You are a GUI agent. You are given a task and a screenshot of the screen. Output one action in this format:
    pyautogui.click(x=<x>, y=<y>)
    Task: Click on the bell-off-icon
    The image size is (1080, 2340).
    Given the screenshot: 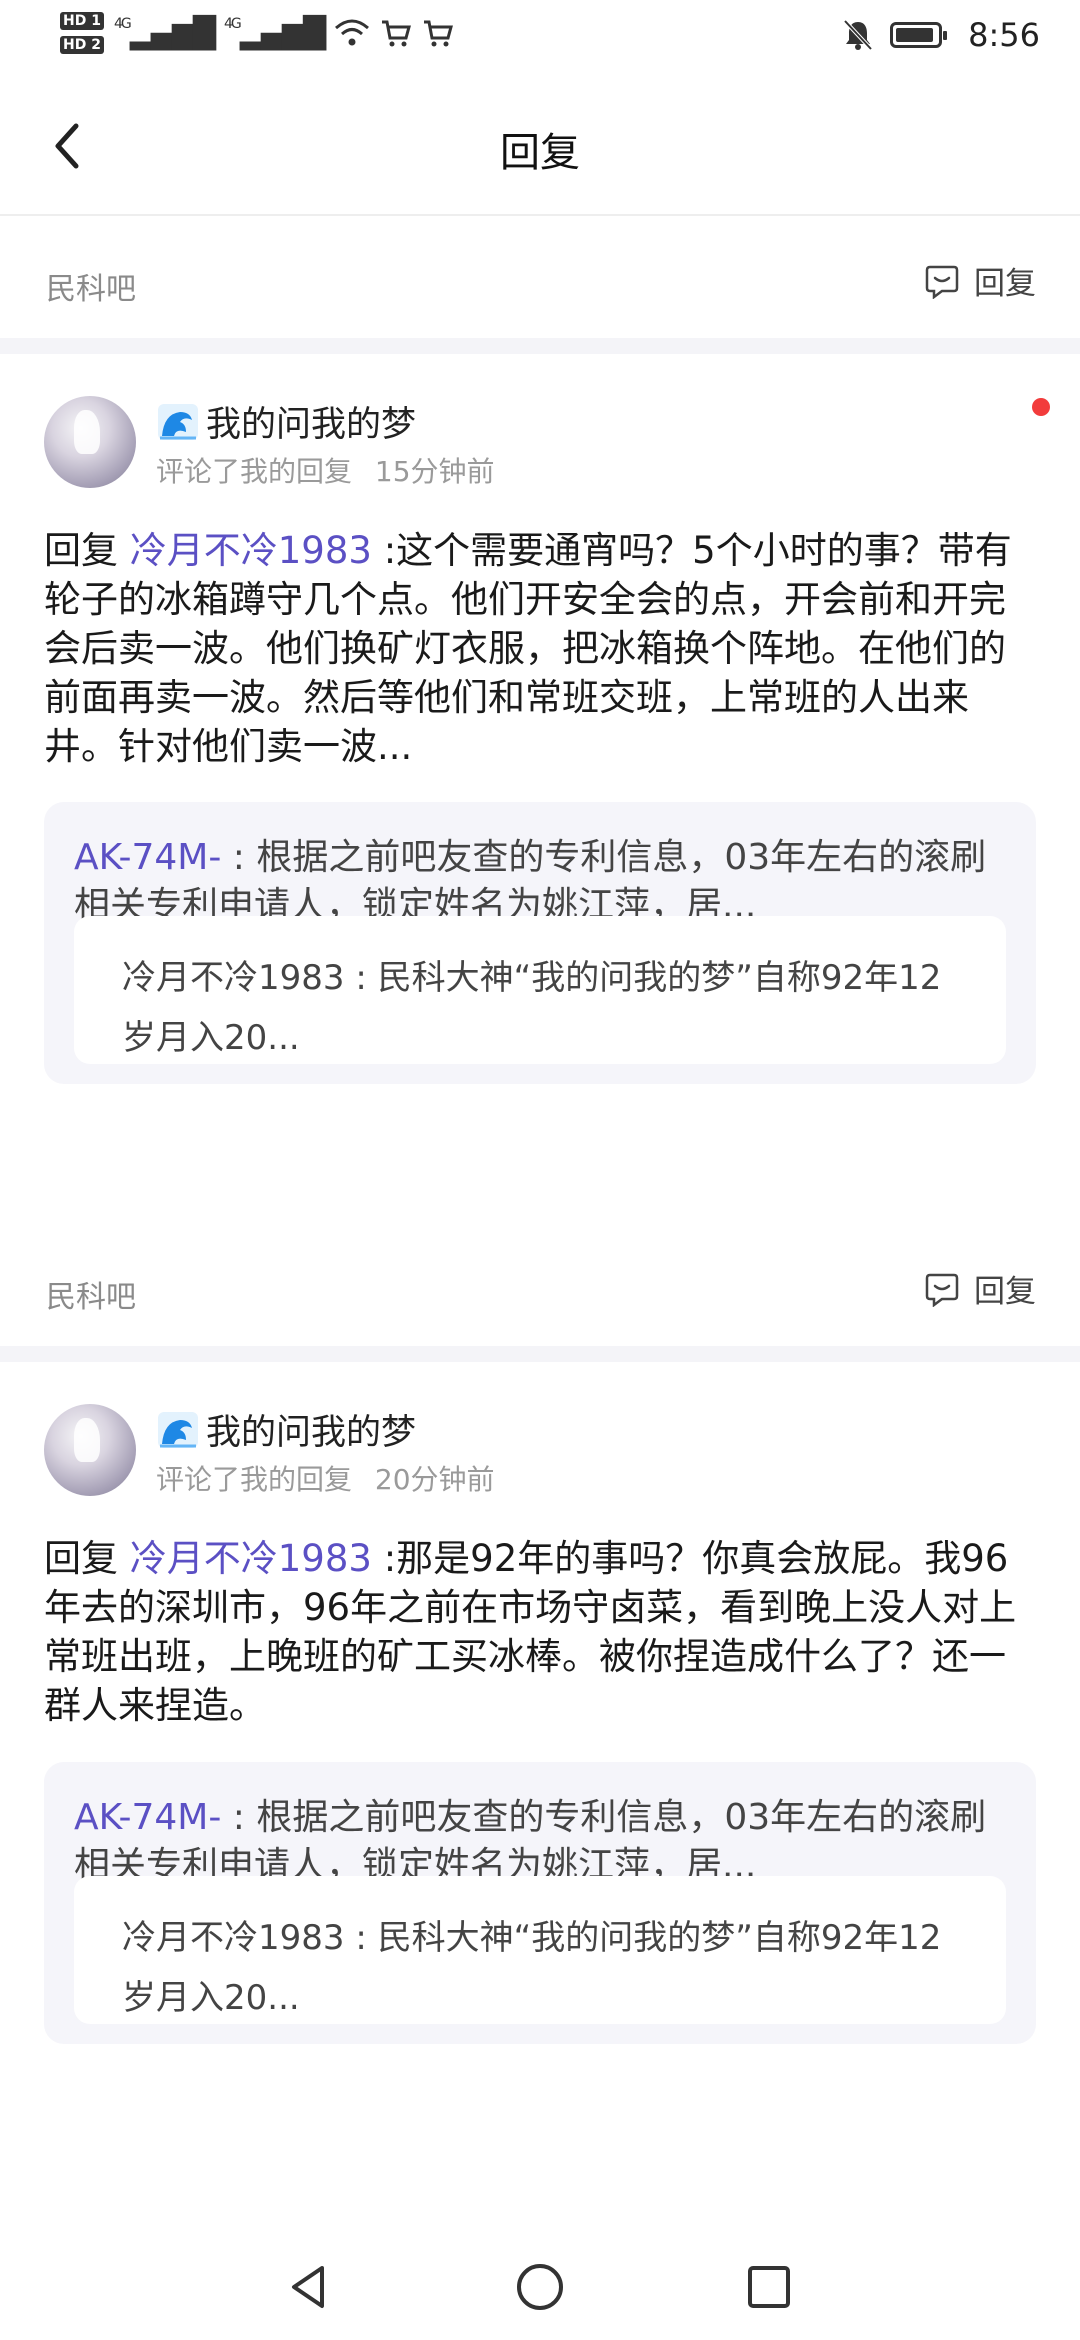 What is the action you would take?
    pyautogui.click(x=858, y=35)
    